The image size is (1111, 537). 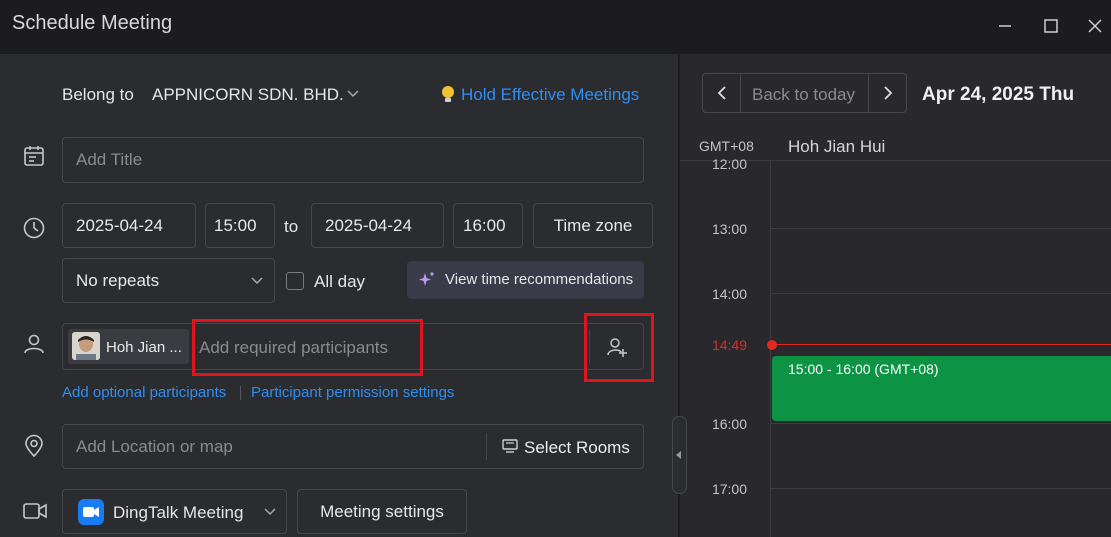 I want to click on meeting-app-value: DingTalk Meeting, so click(x=178, y=512).